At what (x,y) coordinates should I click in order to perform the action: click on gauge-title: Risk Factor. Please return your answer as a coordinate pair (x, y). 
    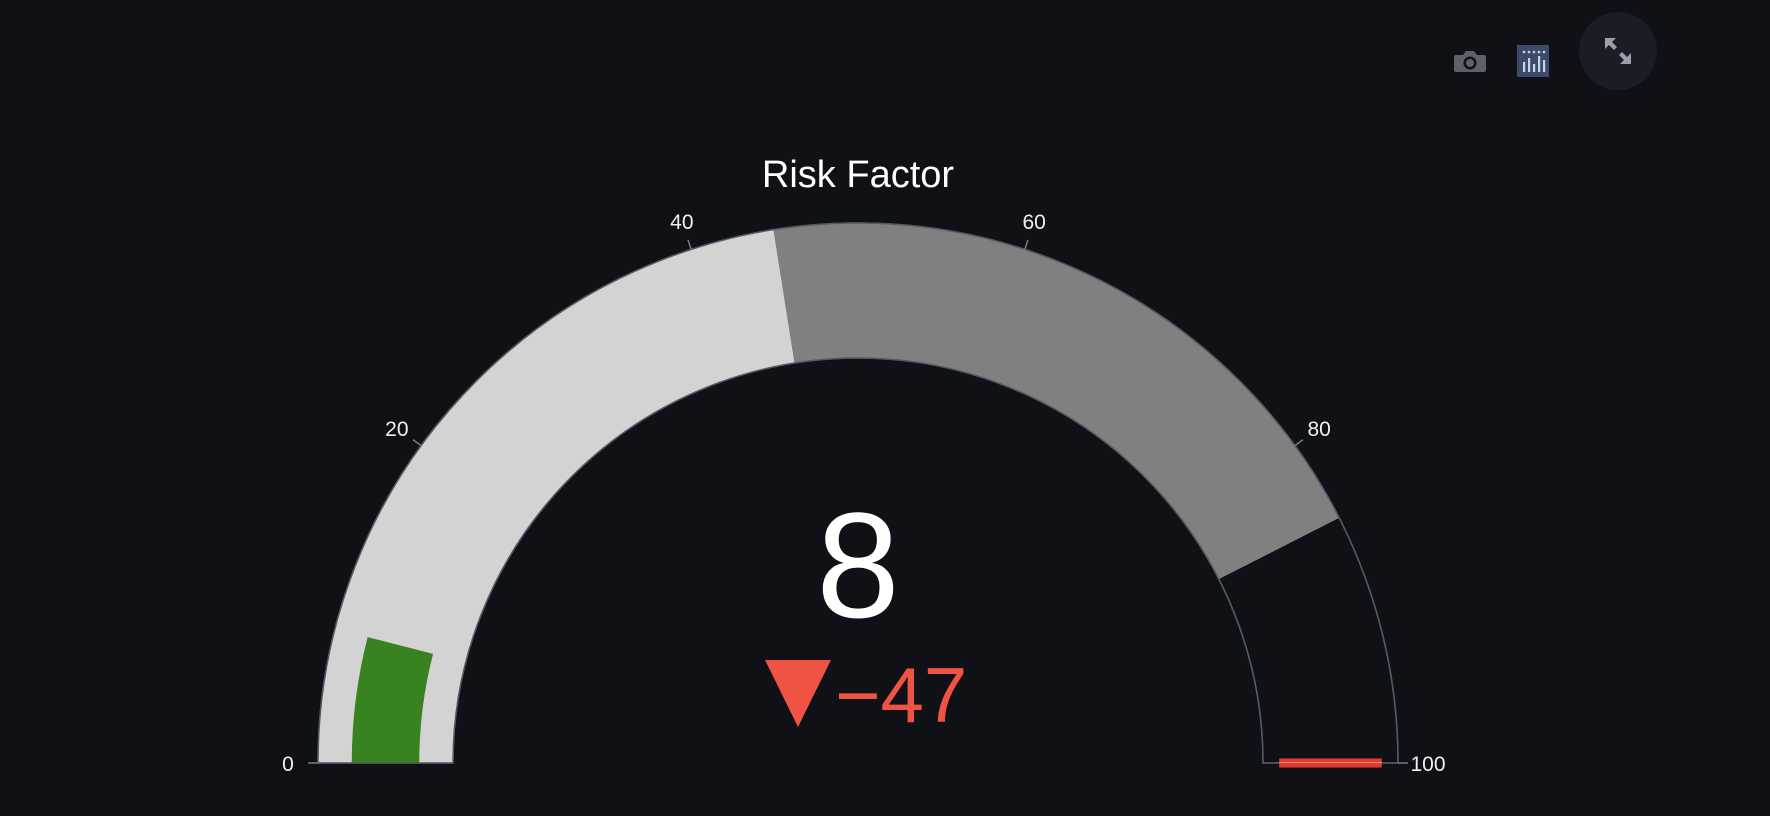
    Looking at the image, I should click on (858, 175).